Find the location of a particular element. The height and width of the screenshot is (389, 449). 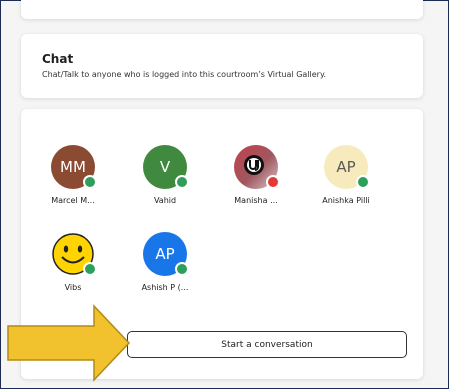

avatar-initials: V is located at coordinates (165, 167).